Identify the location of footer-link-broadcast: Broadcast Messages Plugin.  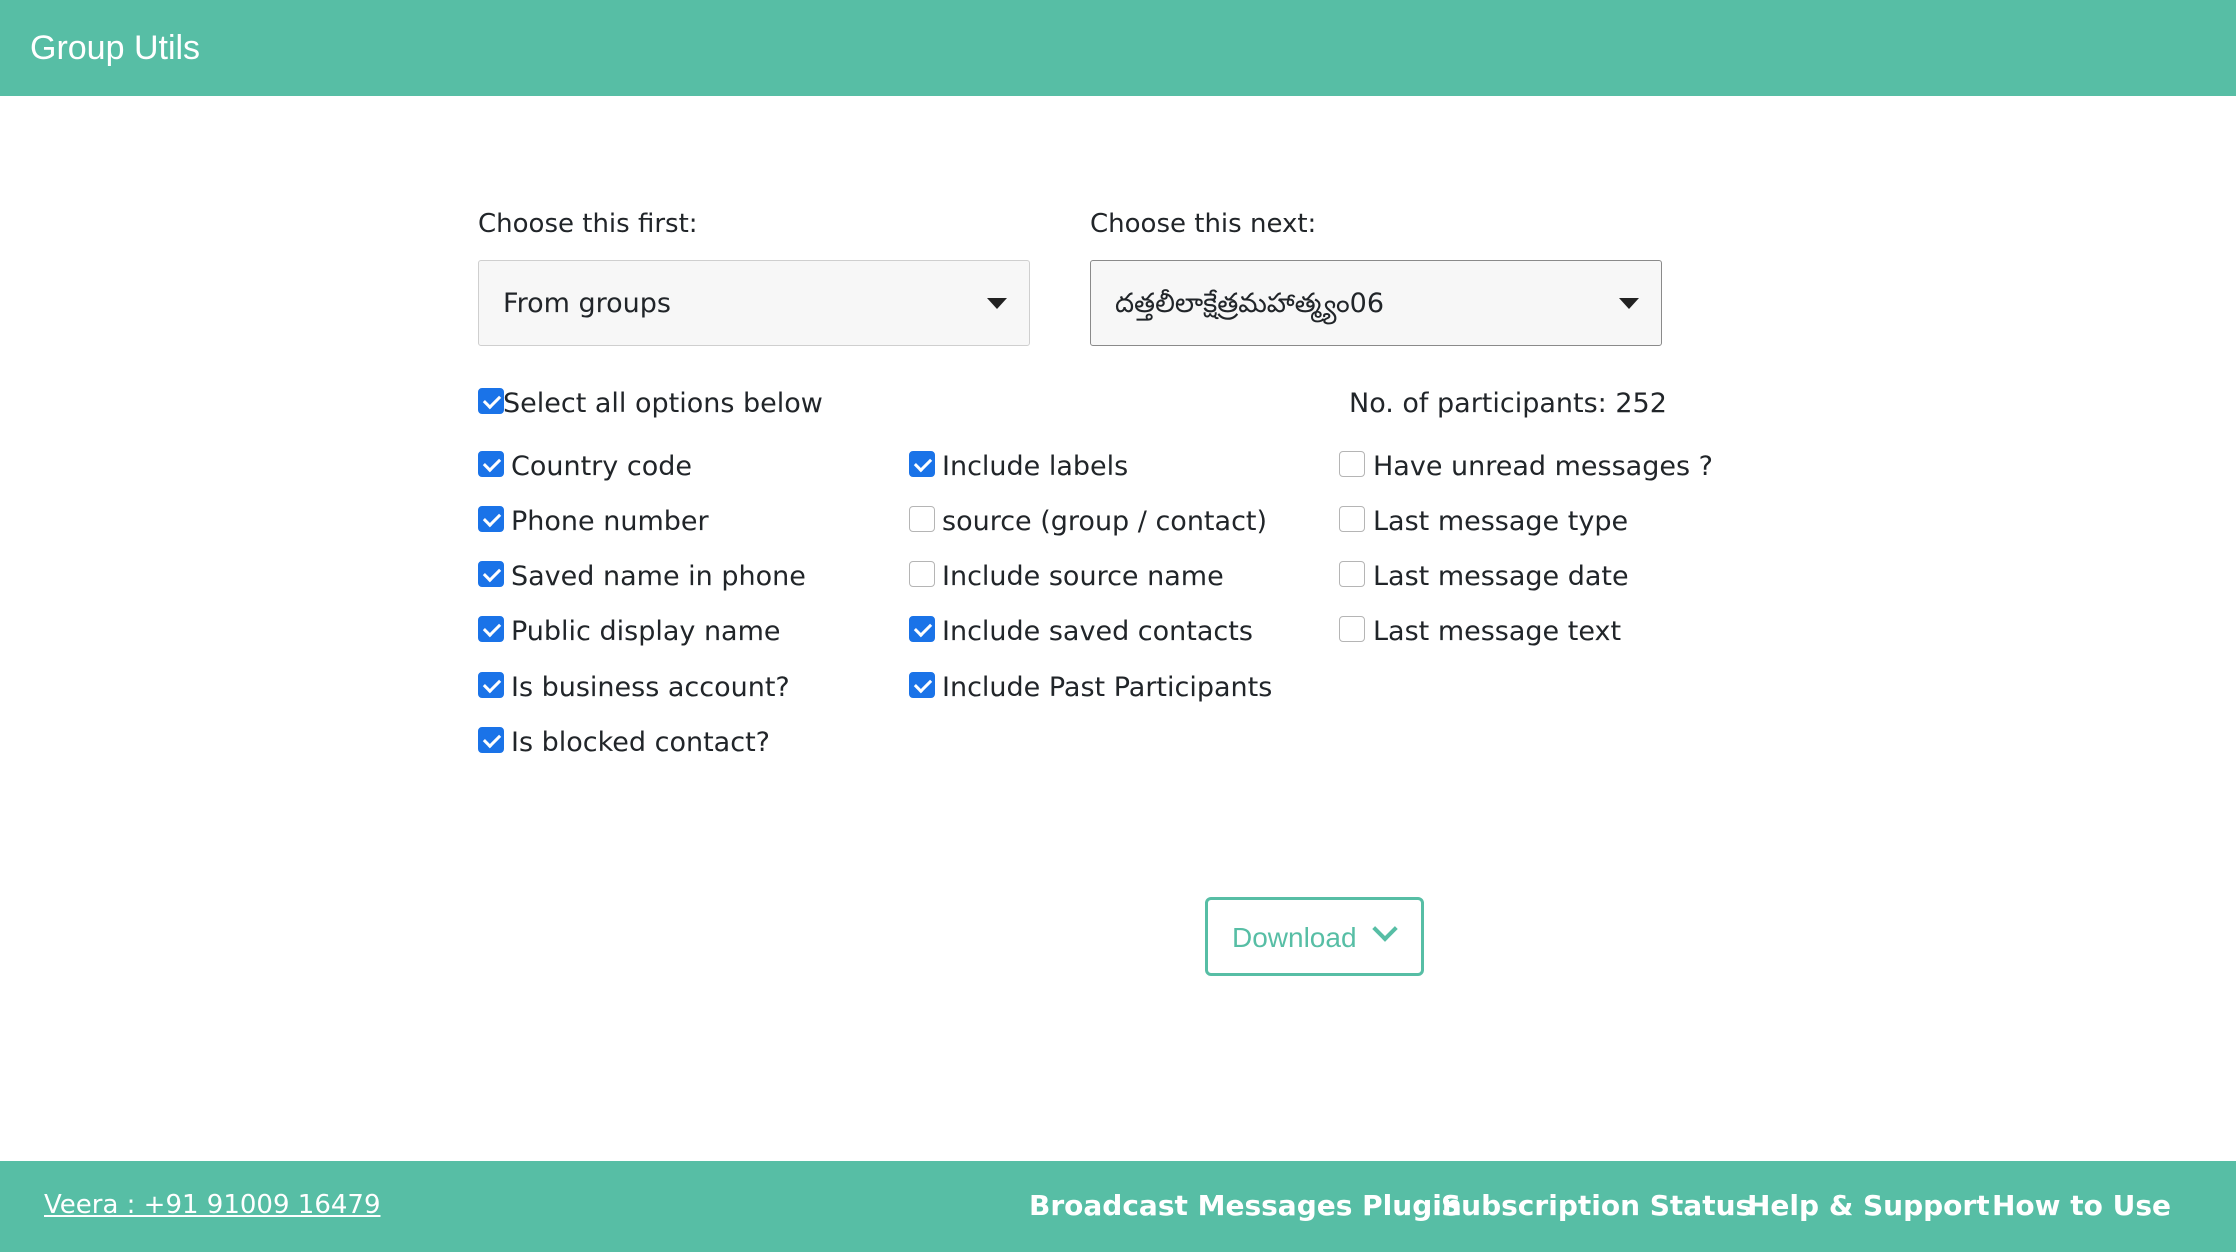
(1245, 1206).